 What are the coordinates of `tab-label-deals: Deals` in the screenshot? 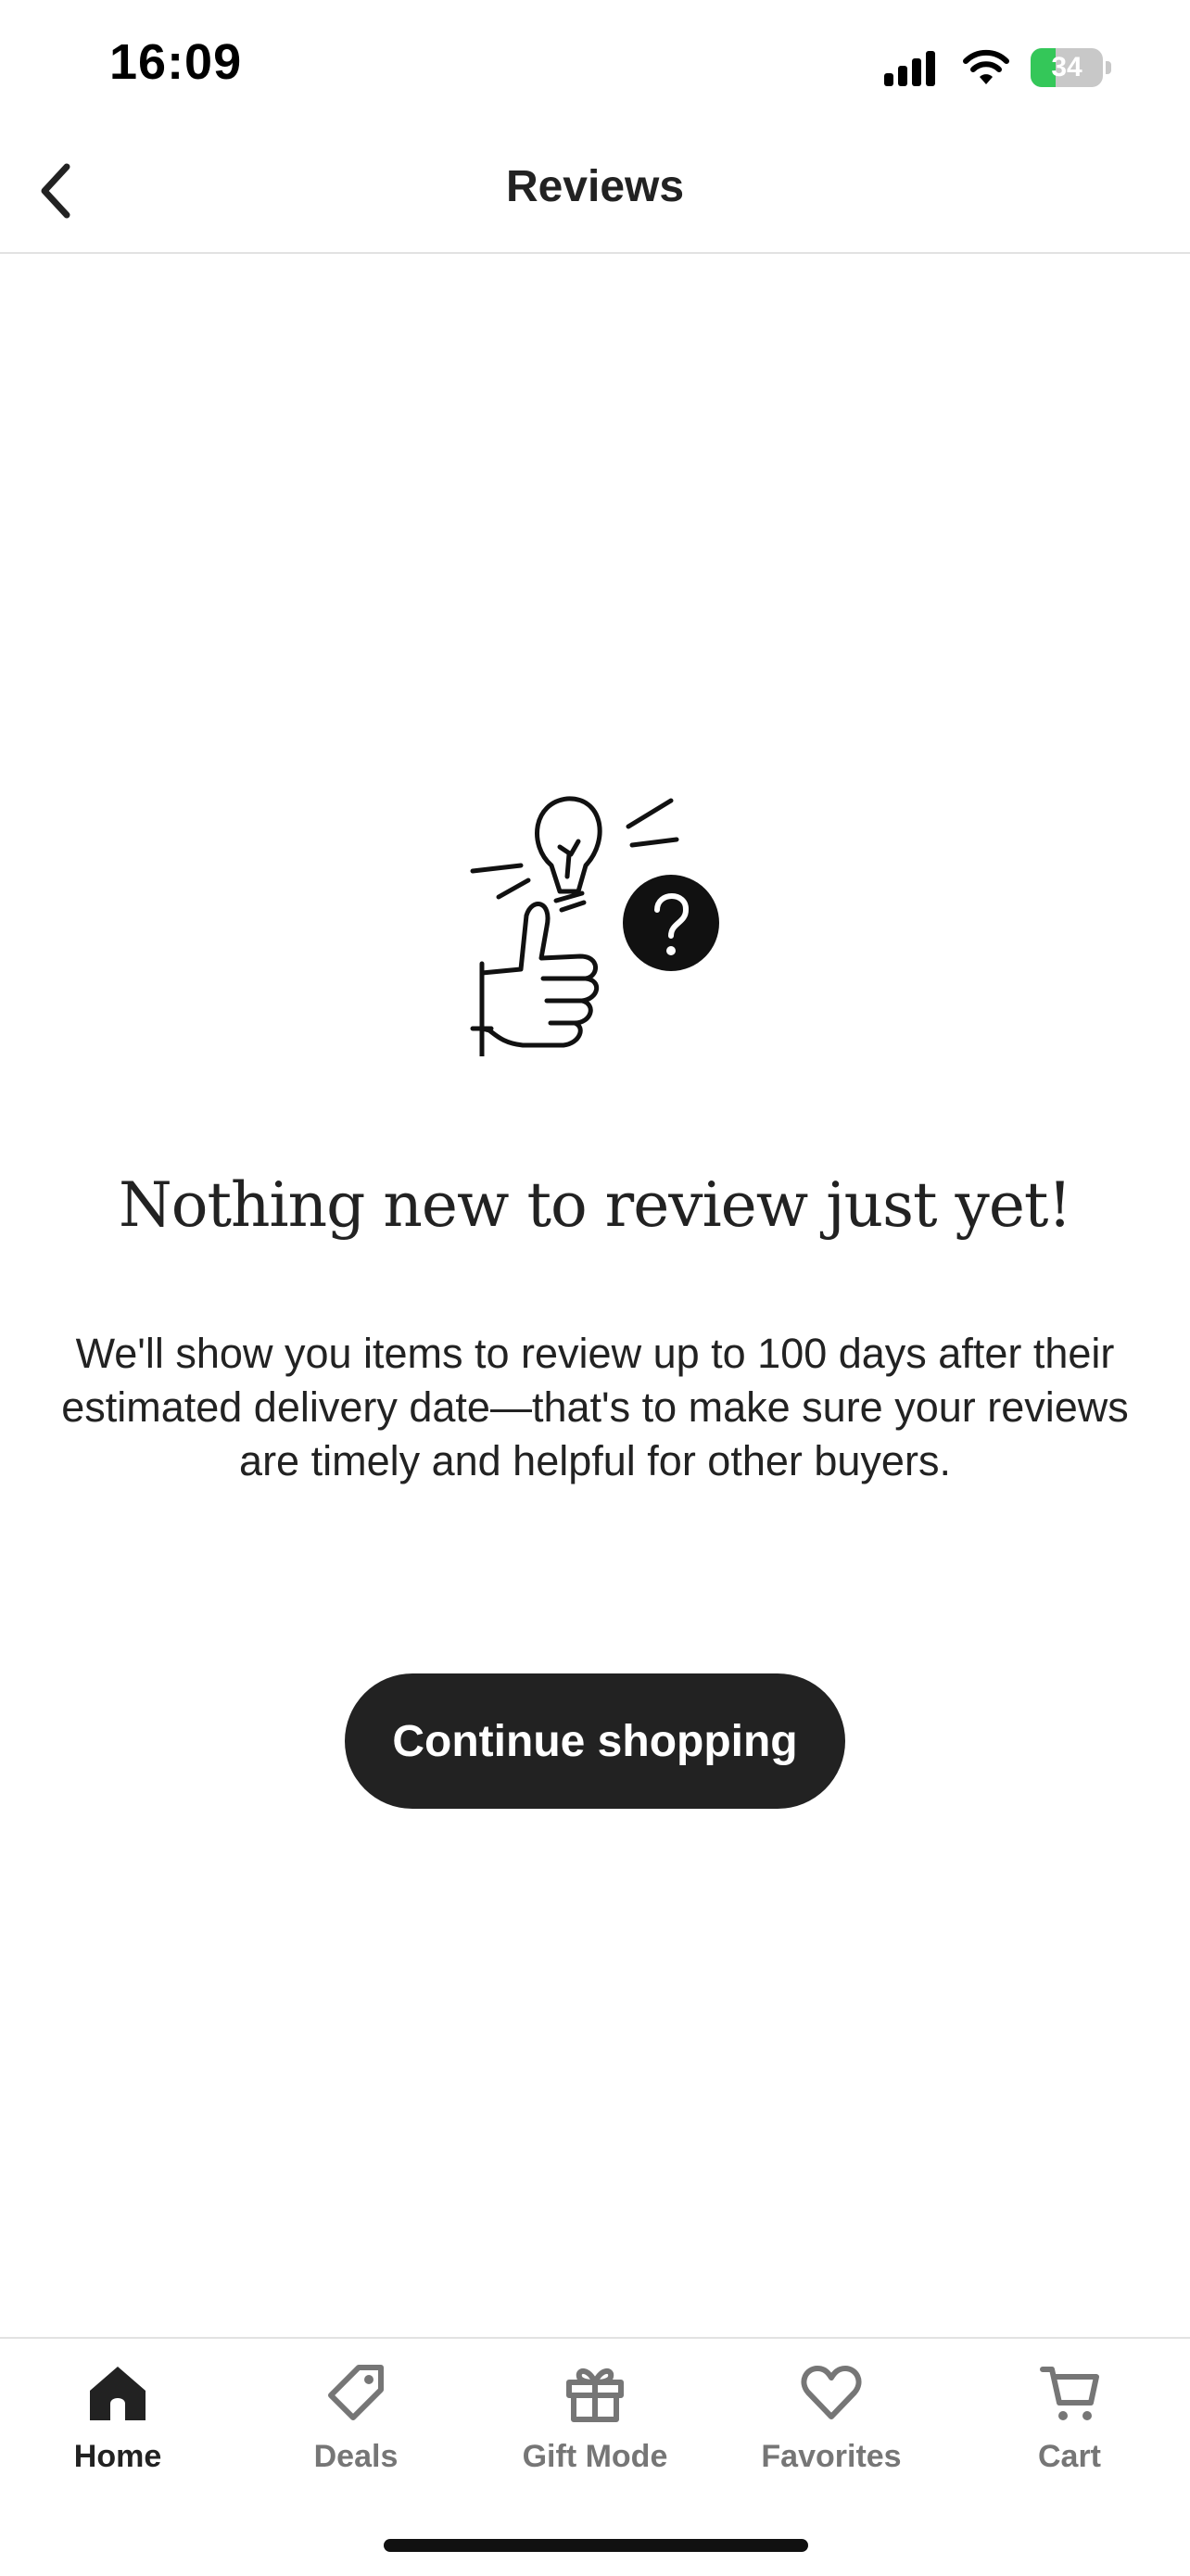 It's located at (356, 2457).